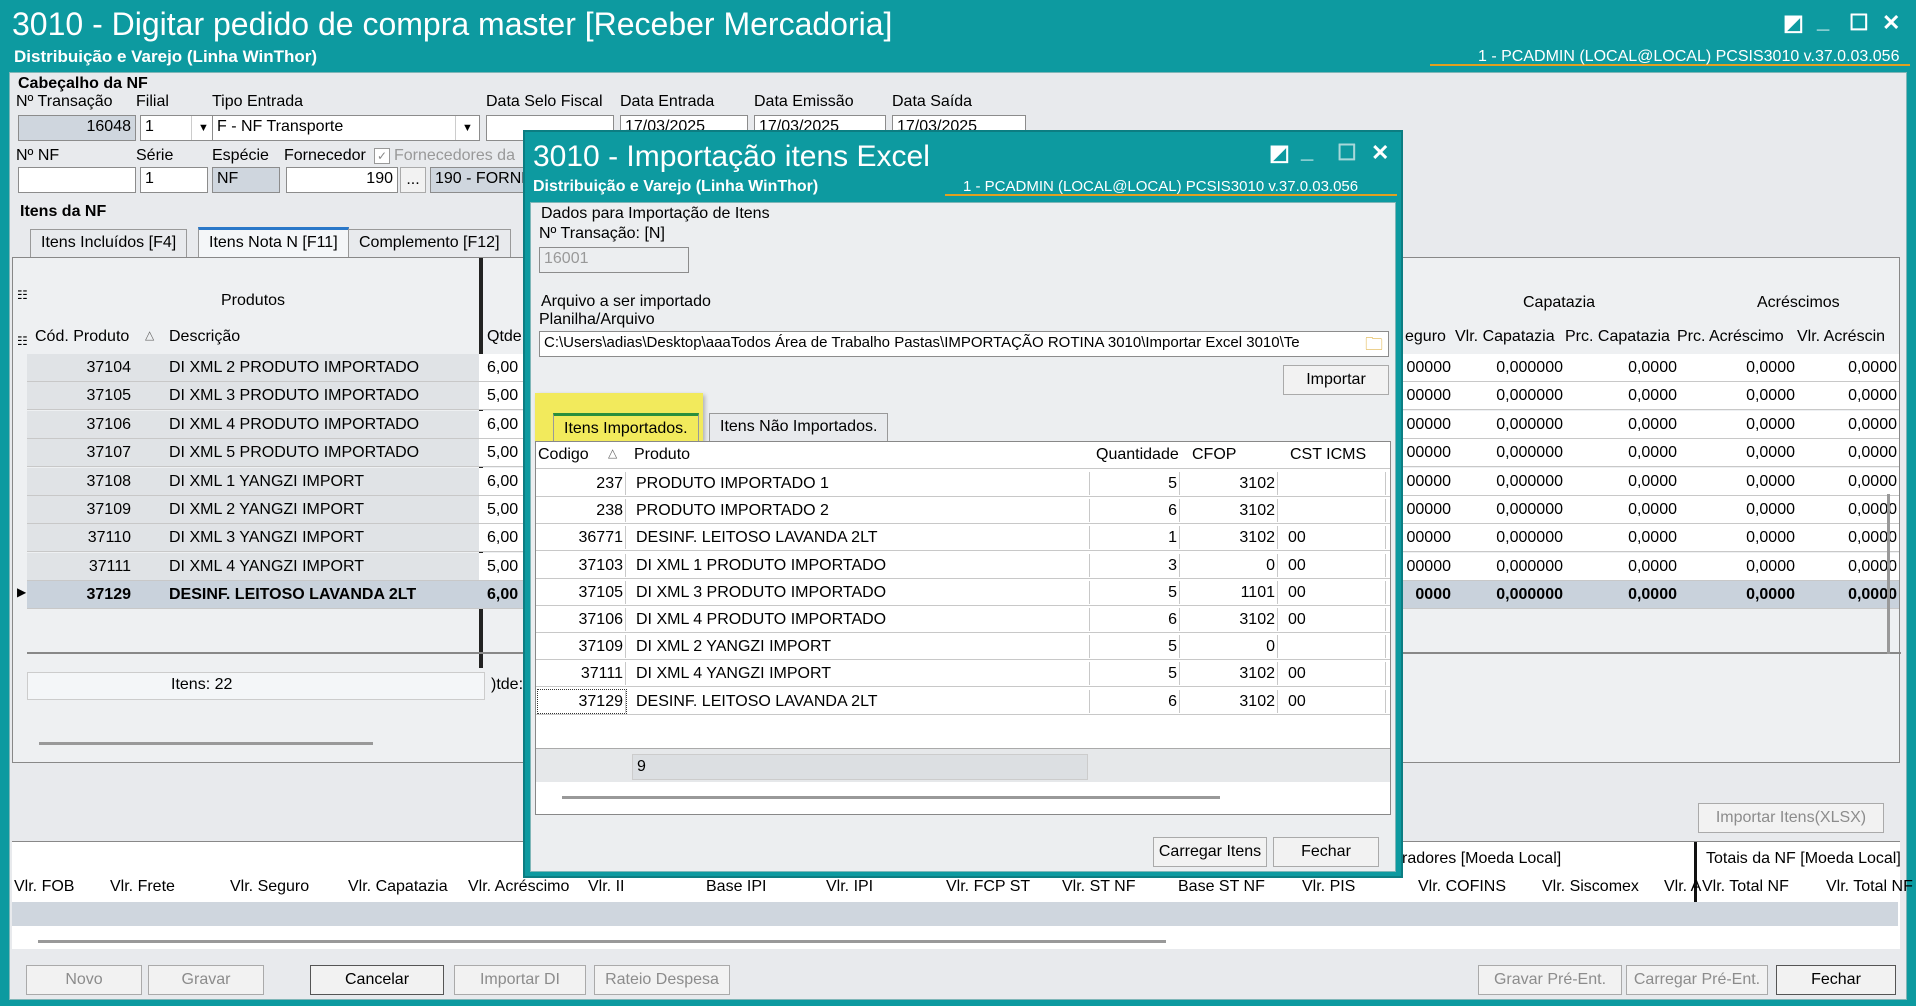 The image size is (1916, 1006). I want to click on cell-codigo: 37105, so click(582, 592).